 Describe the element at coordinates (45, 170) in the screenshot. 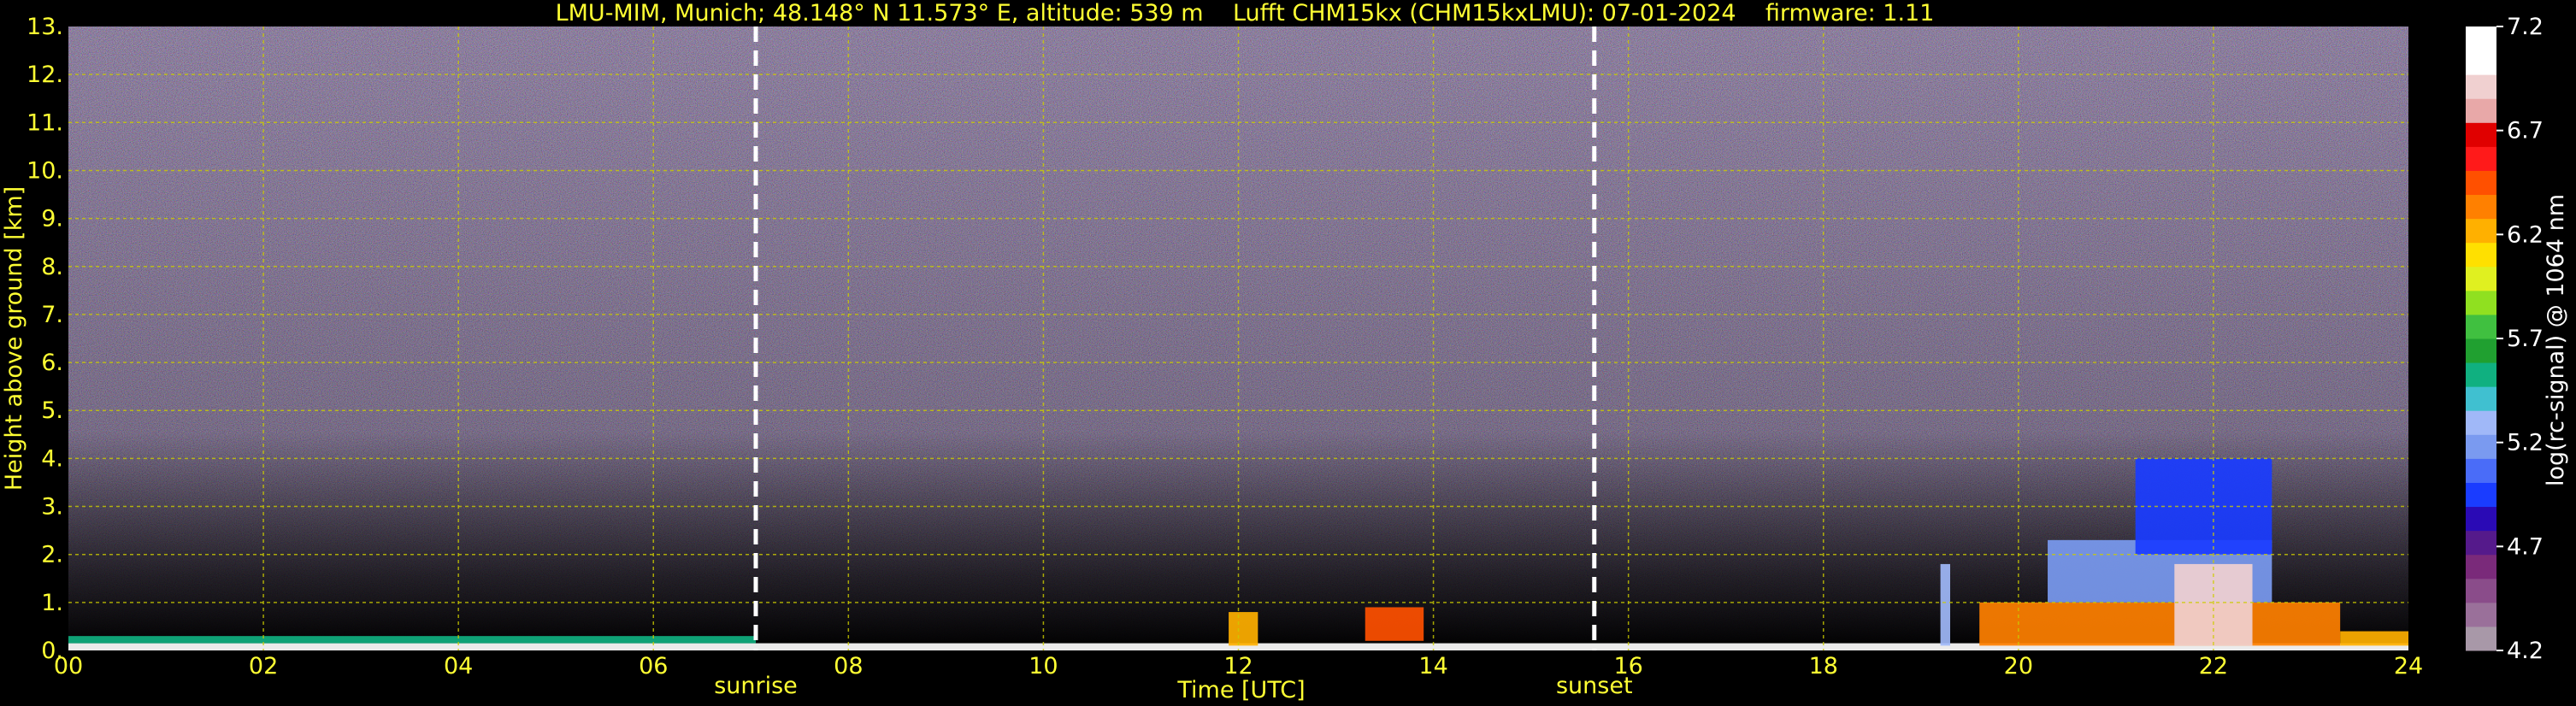

I see `y-tick-label: 10.` at that location.